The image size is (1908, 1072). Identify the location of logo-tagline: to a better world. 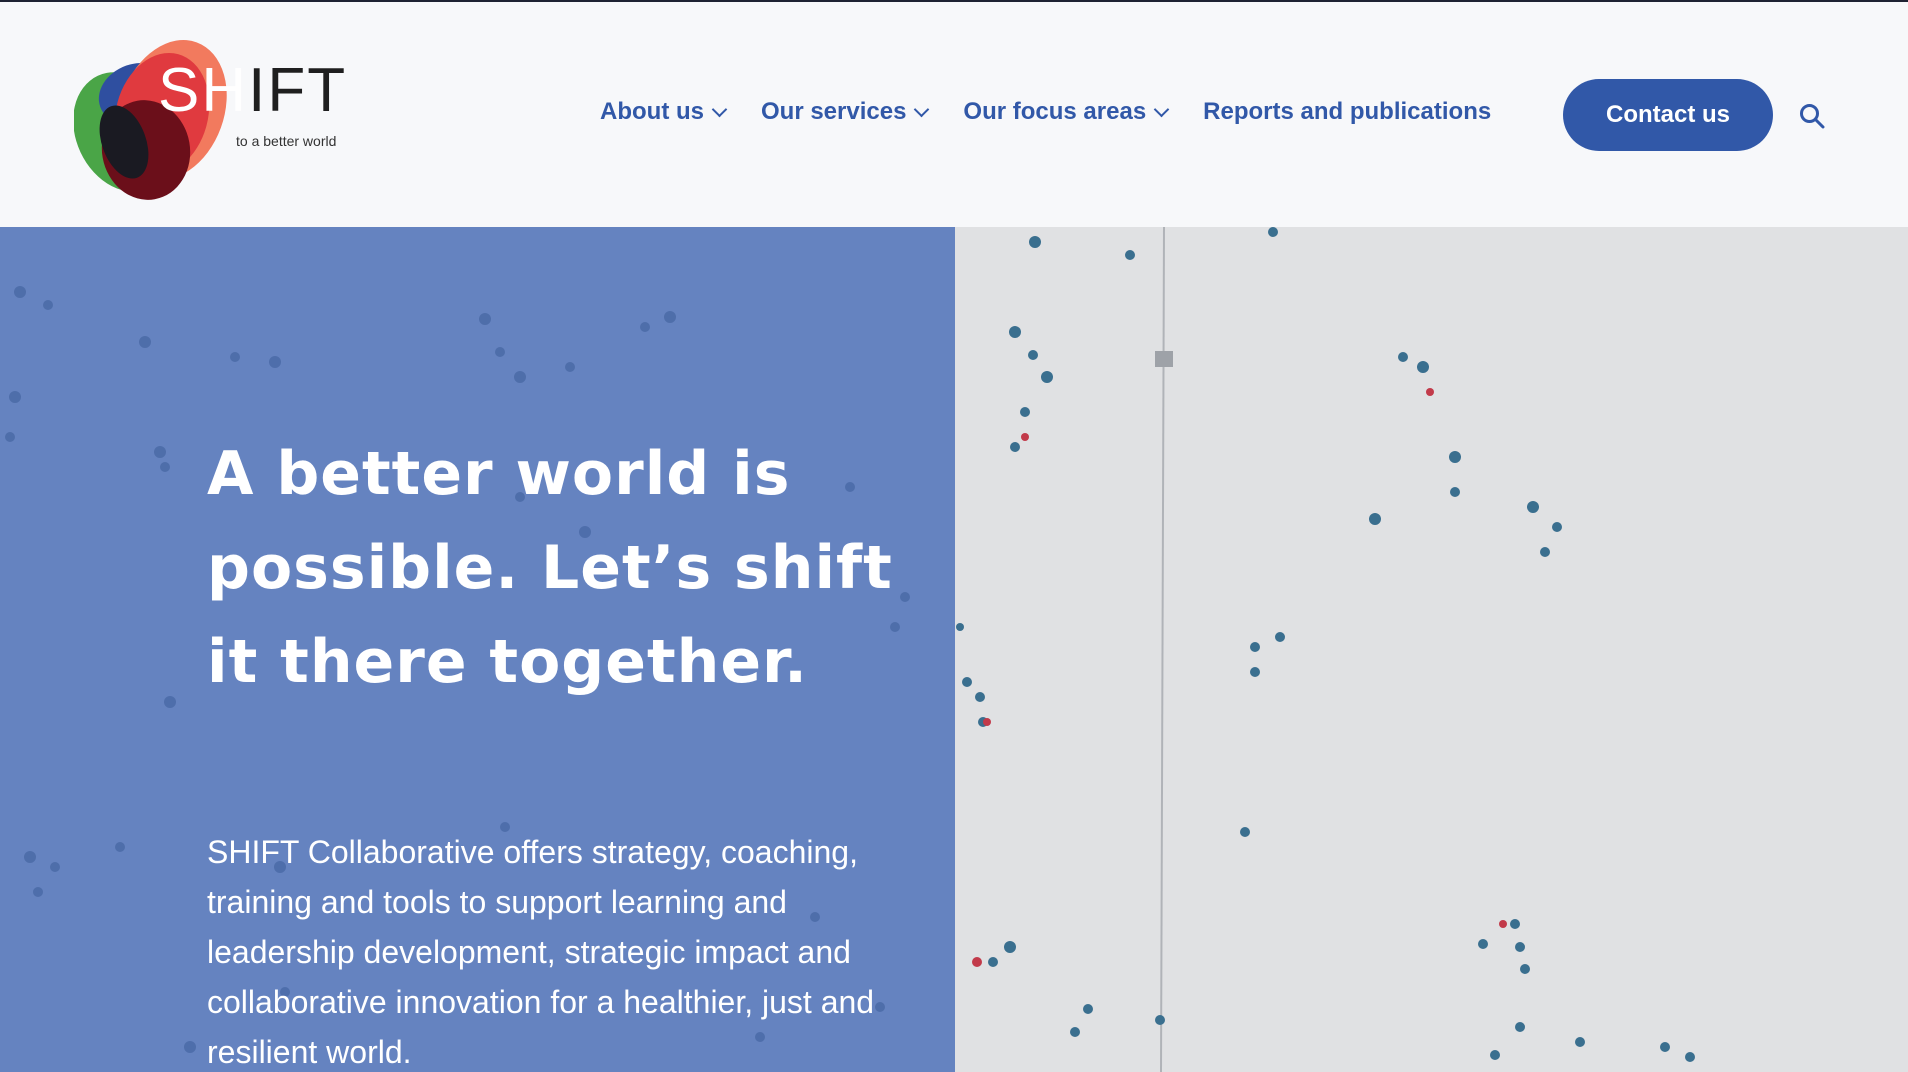
(286, 141).